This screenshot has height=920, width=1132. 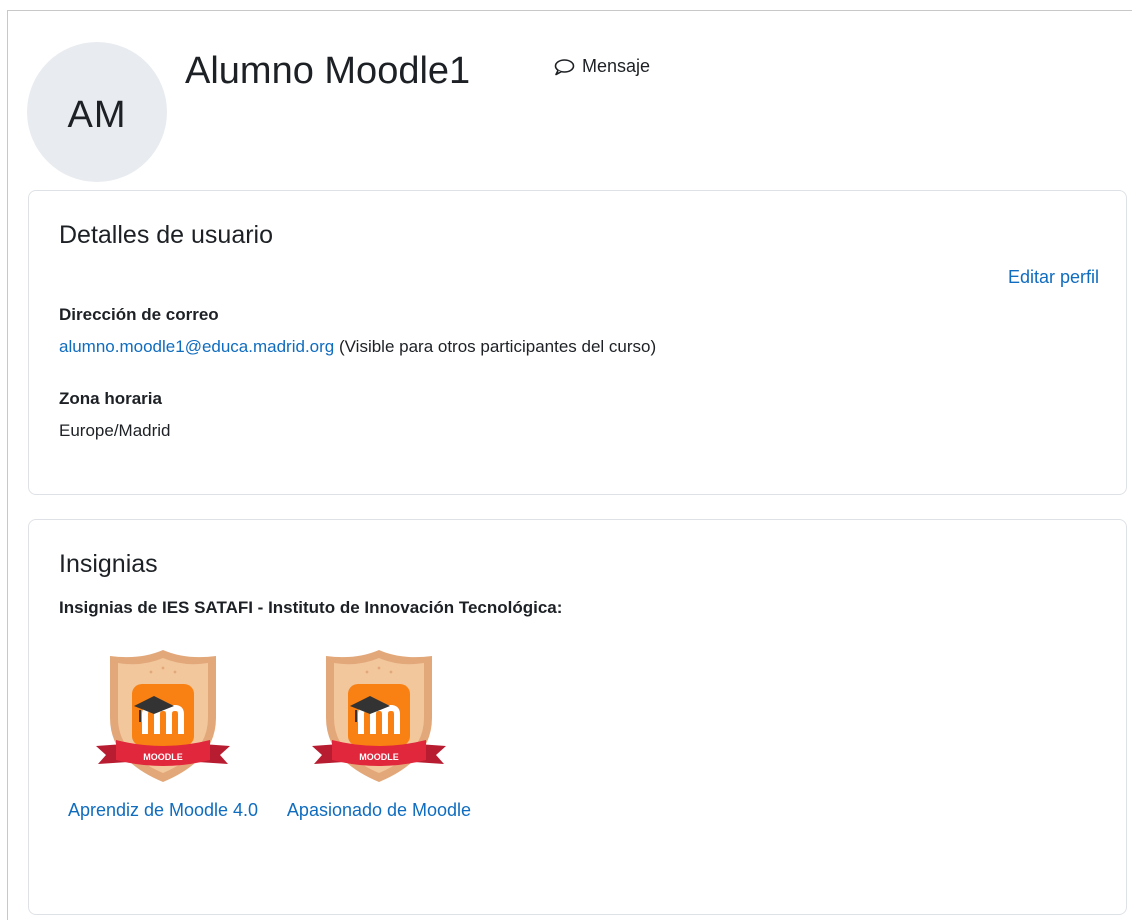 I want to click on badge-item: MOODLE Apasionado de Moodle, so click(x=379, y=736).